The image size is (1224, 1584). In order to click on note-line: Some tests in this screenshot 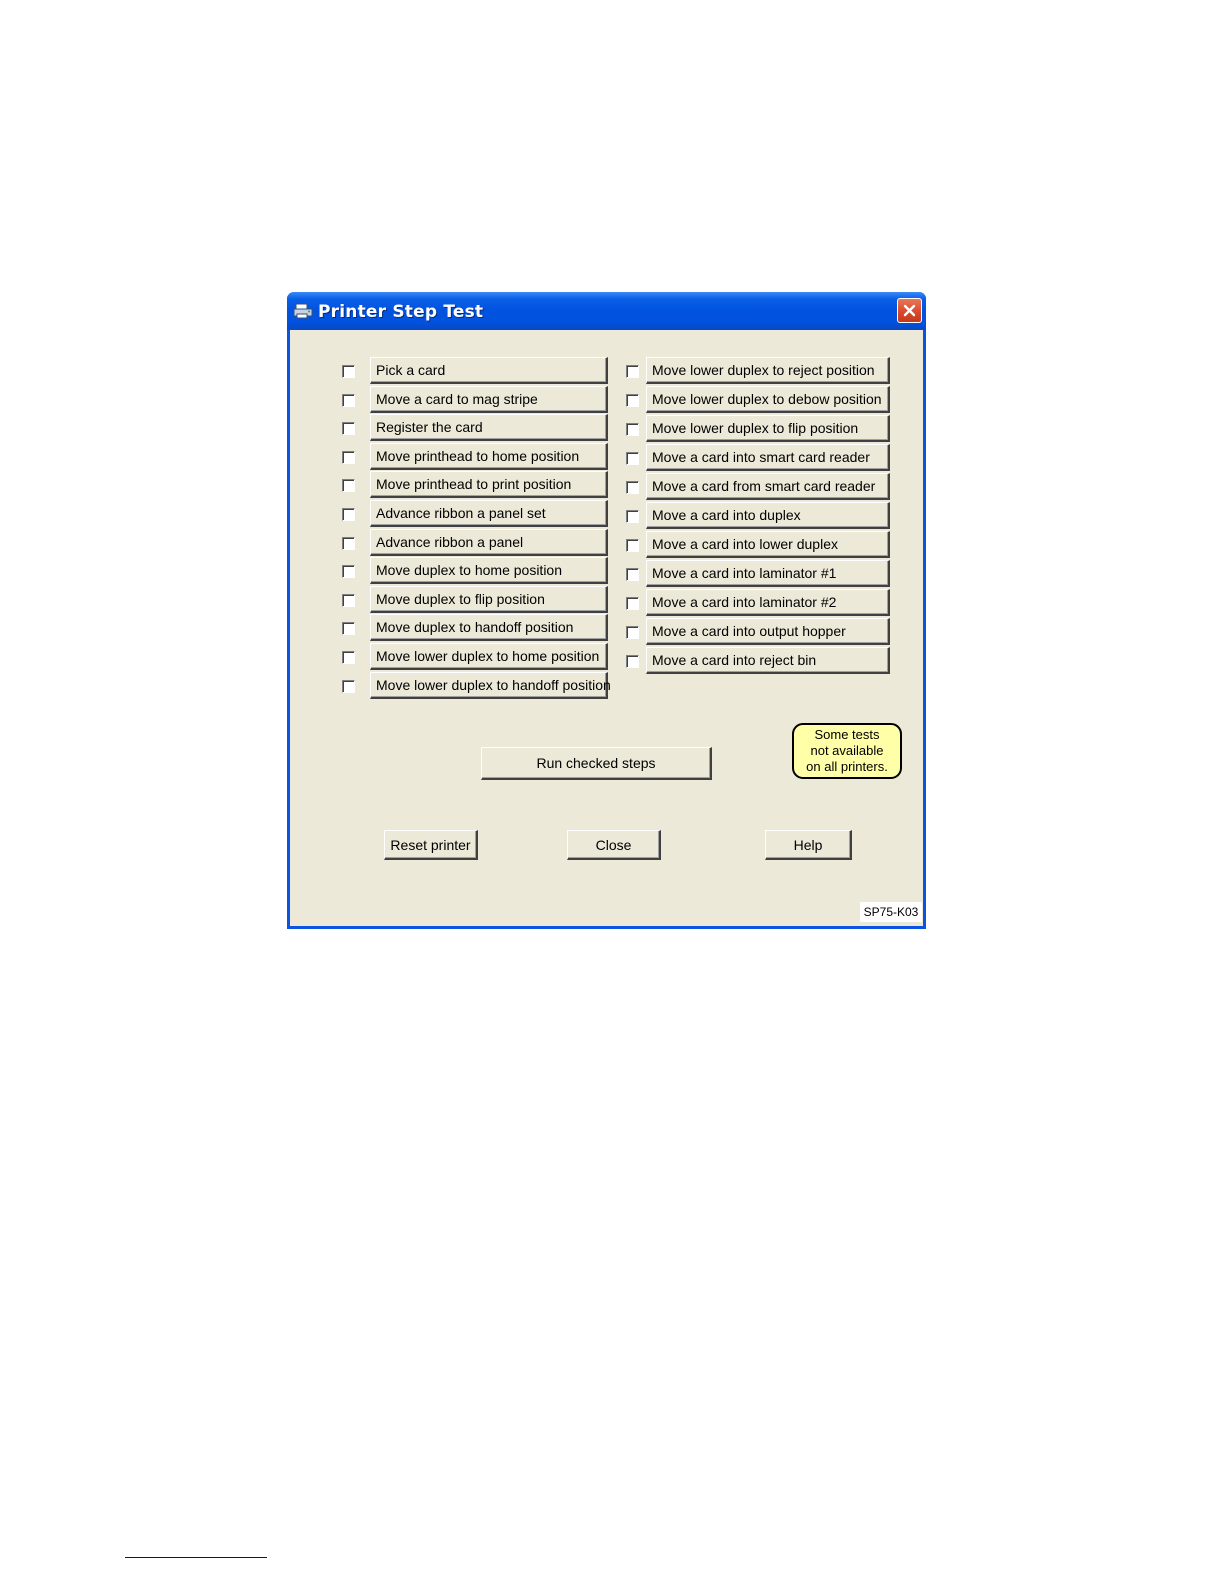, I will do `click(847, 734)`.